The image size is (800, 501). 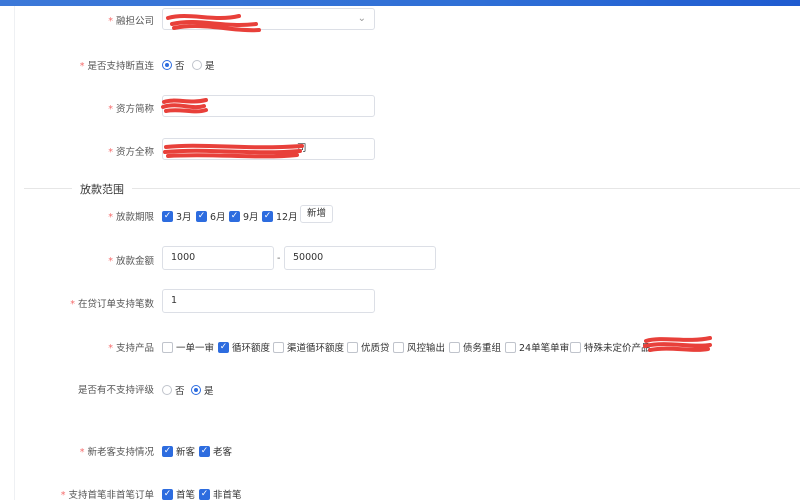 What do you see at coordinates (268, 149) in the screenshot?
I see `full-name-input: 司` at bounding box center [268, 149].